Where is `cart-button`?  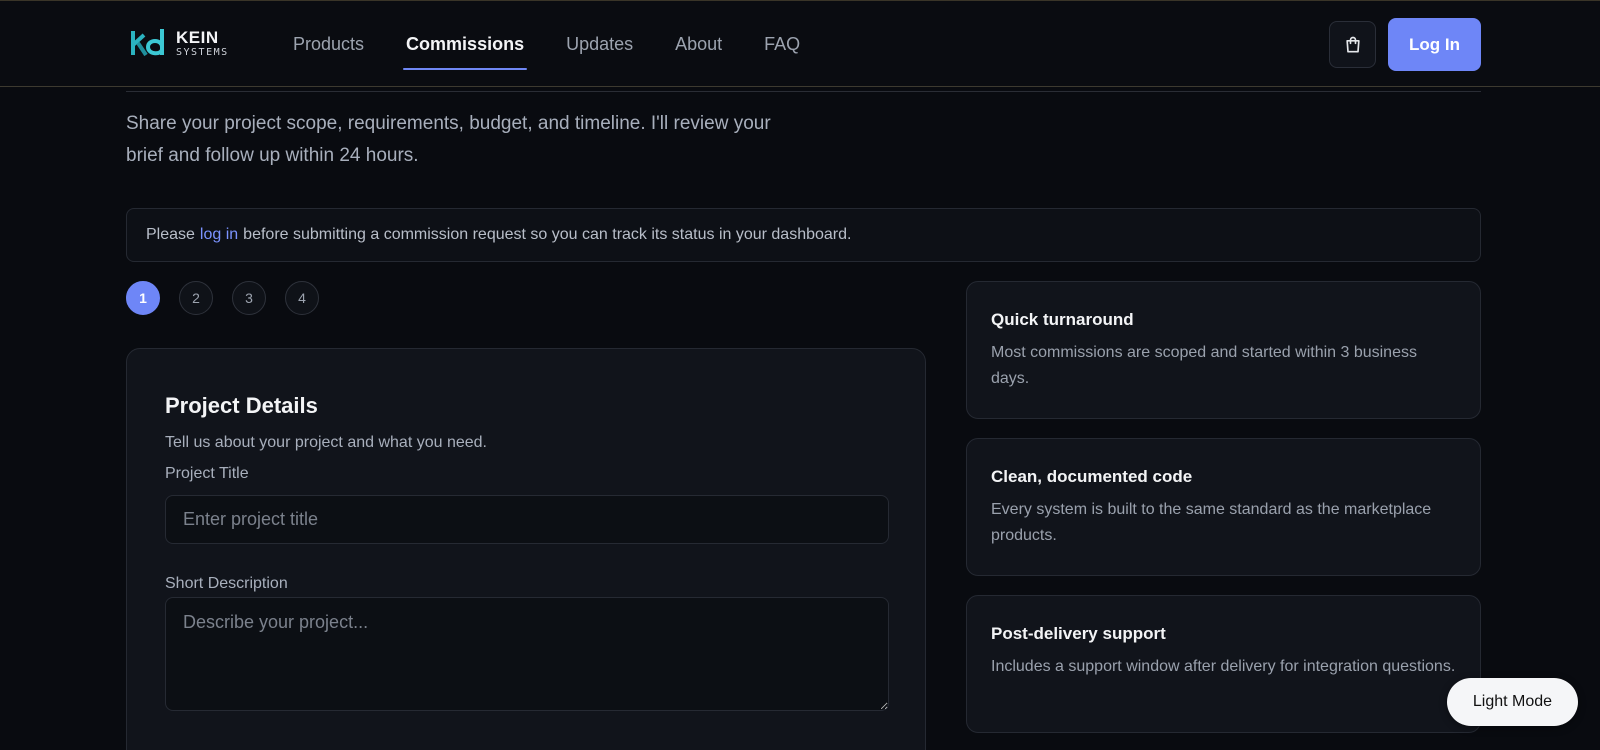 cart-button is located at coordinates (1352, 44).